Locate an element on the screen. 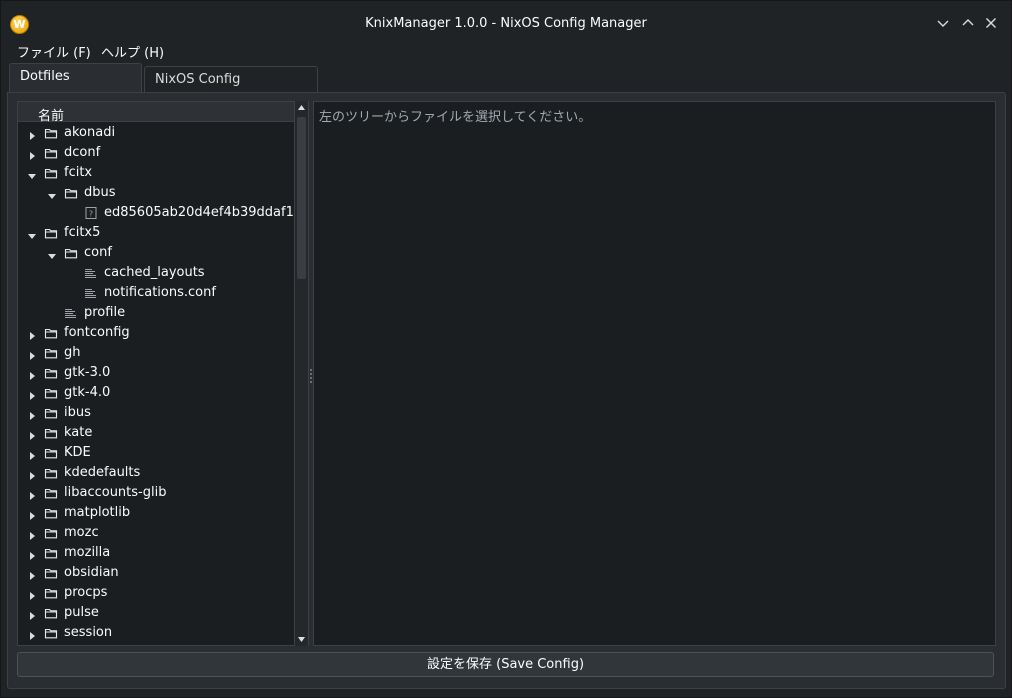 Image resolution: width=1012 pixels, height=698 pixels. tree-row: akonadi is located at coordinates (156, 133).